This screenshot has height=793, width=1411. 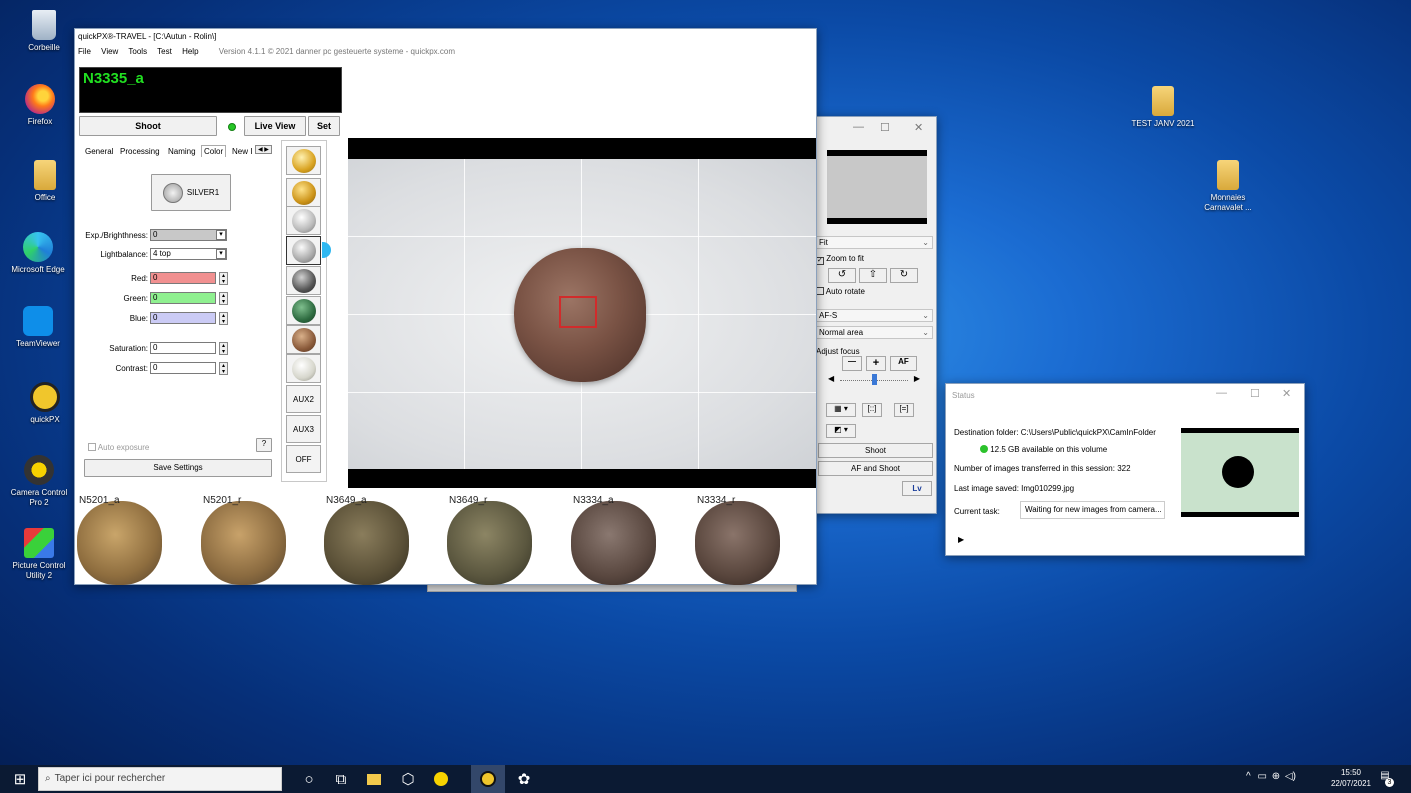 I want to click on menu-help: Help, so click(x=190, y=51).